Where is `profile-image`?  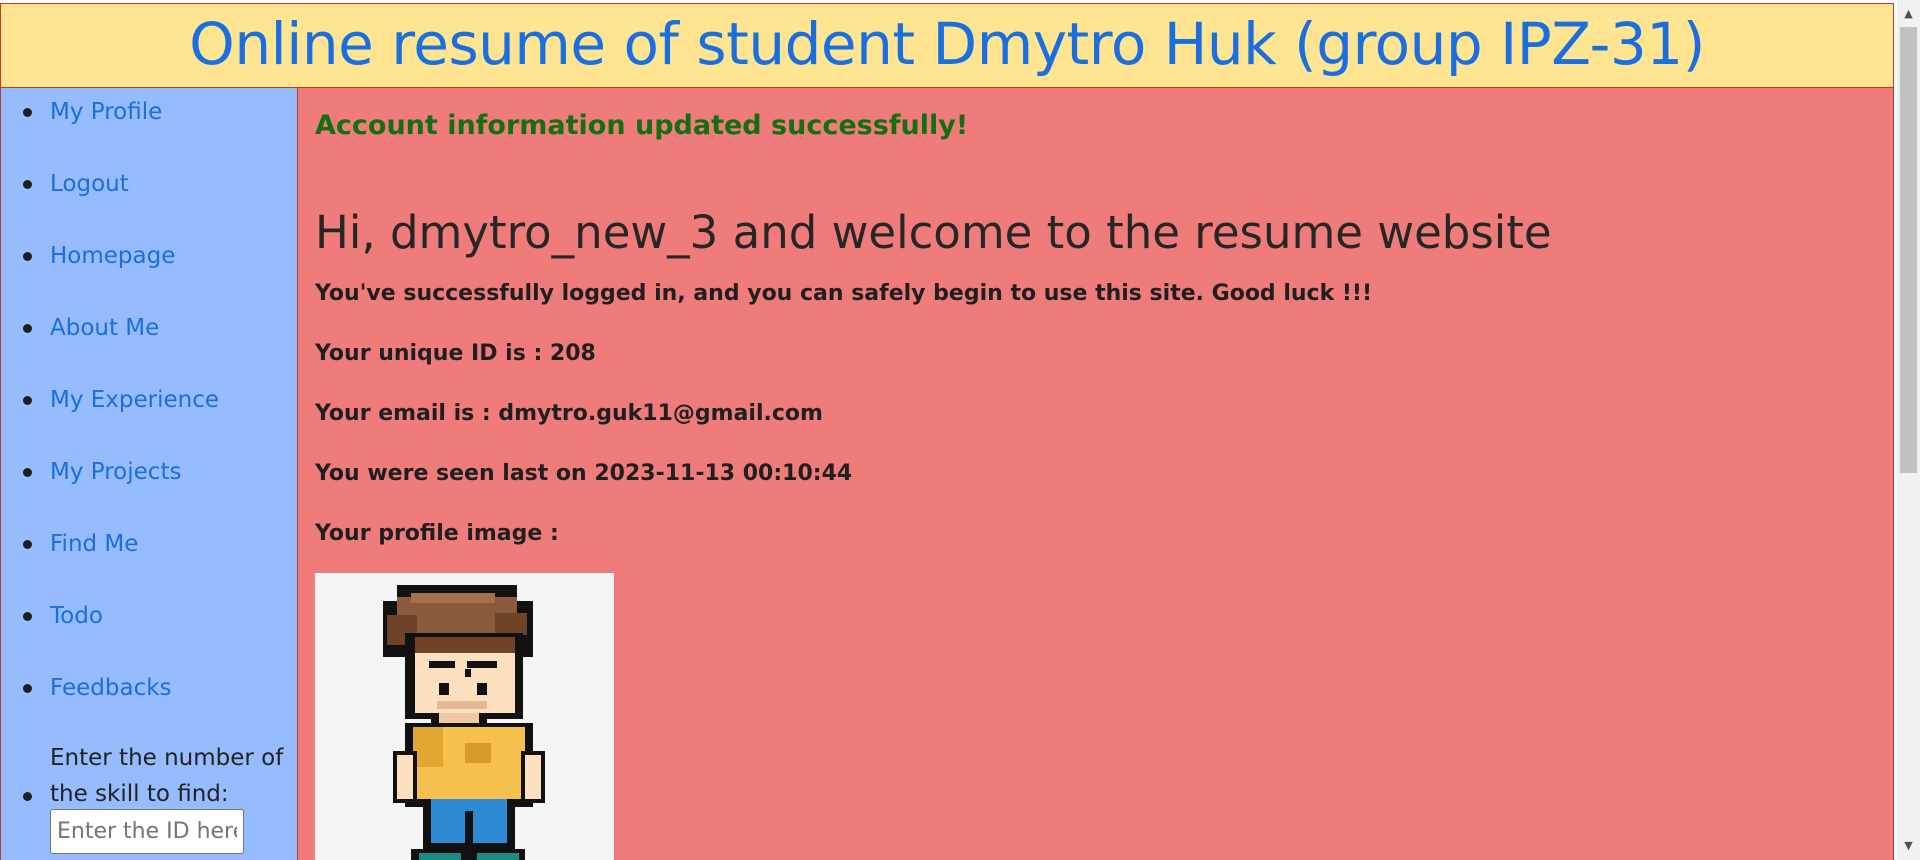 profile-image is located at coordinates (464, 716).